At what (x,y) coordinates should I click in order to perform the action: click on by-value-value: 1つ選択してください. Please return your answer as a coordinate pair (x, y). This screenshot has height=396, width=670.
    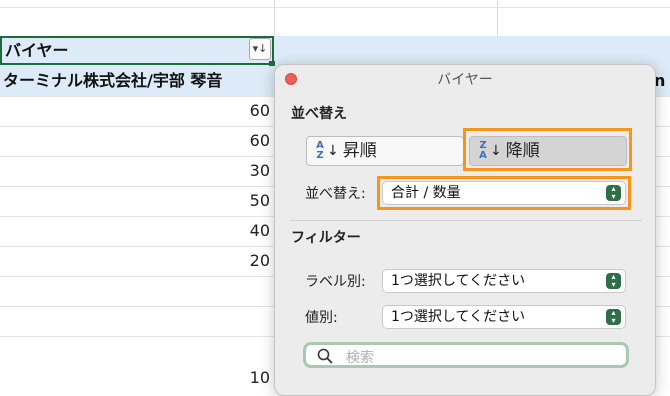
    Looking at the image, I should click on (458, 317).